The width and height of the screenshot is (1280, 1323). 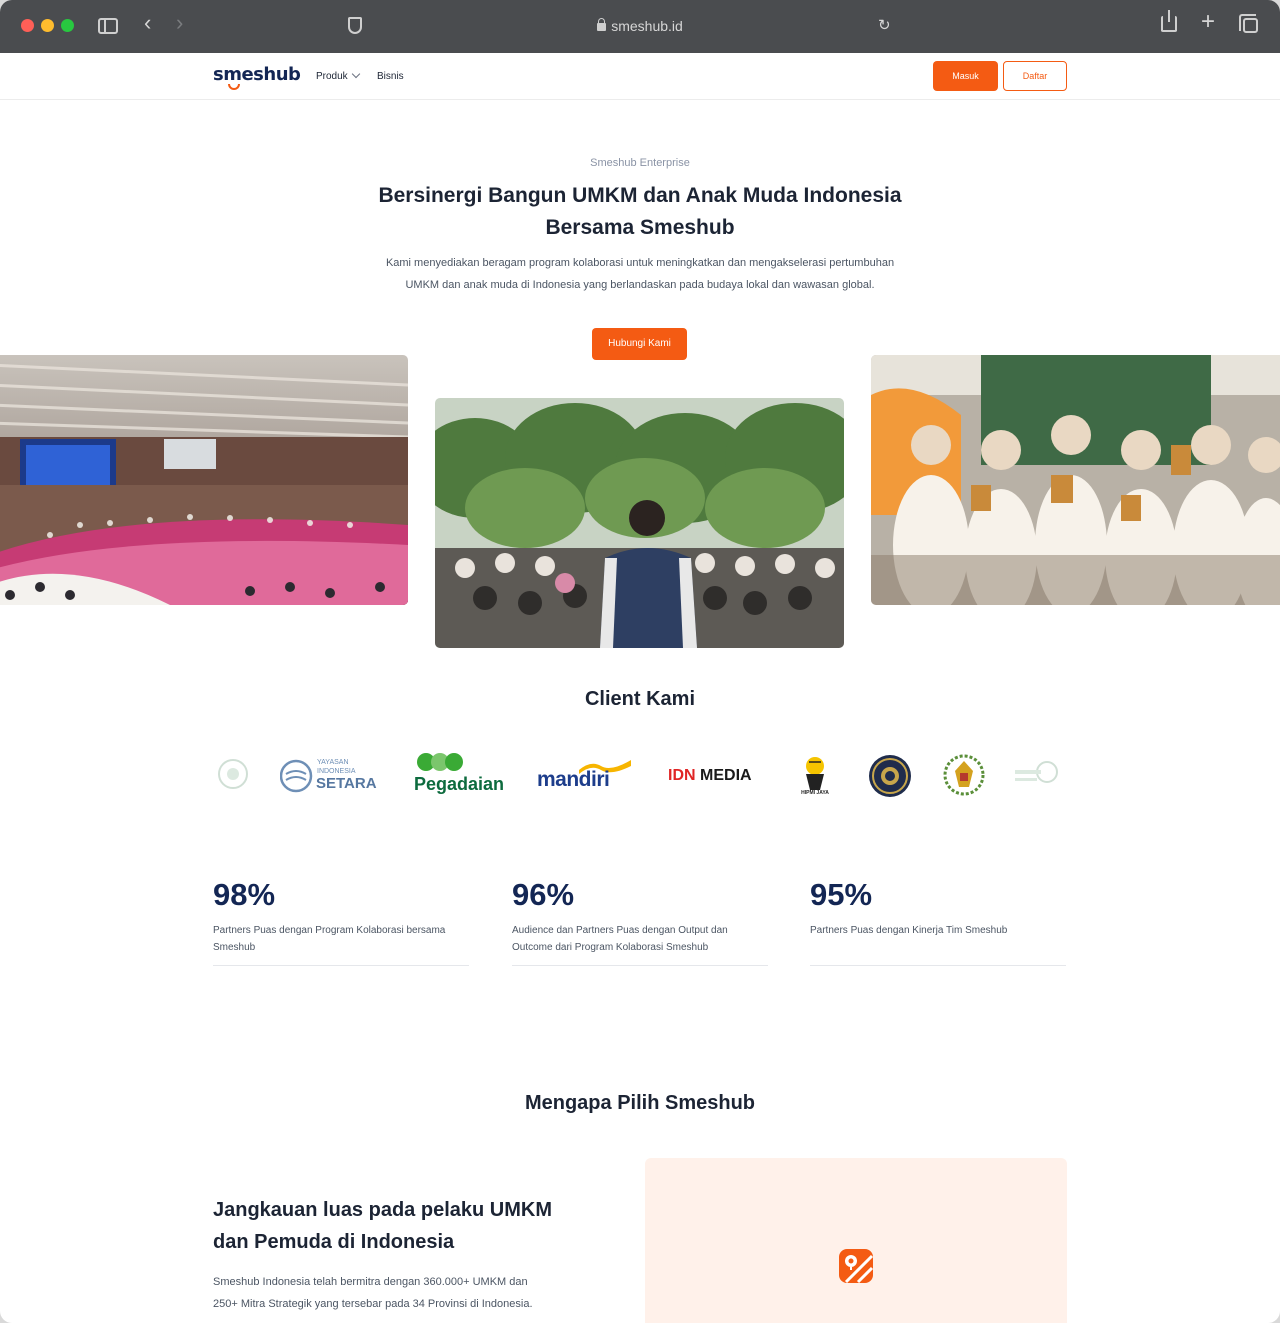 What do you see at coordinates (841, 894) in the screenshot?
I see `stat-value: 95%` at bounding box center [841, 894].